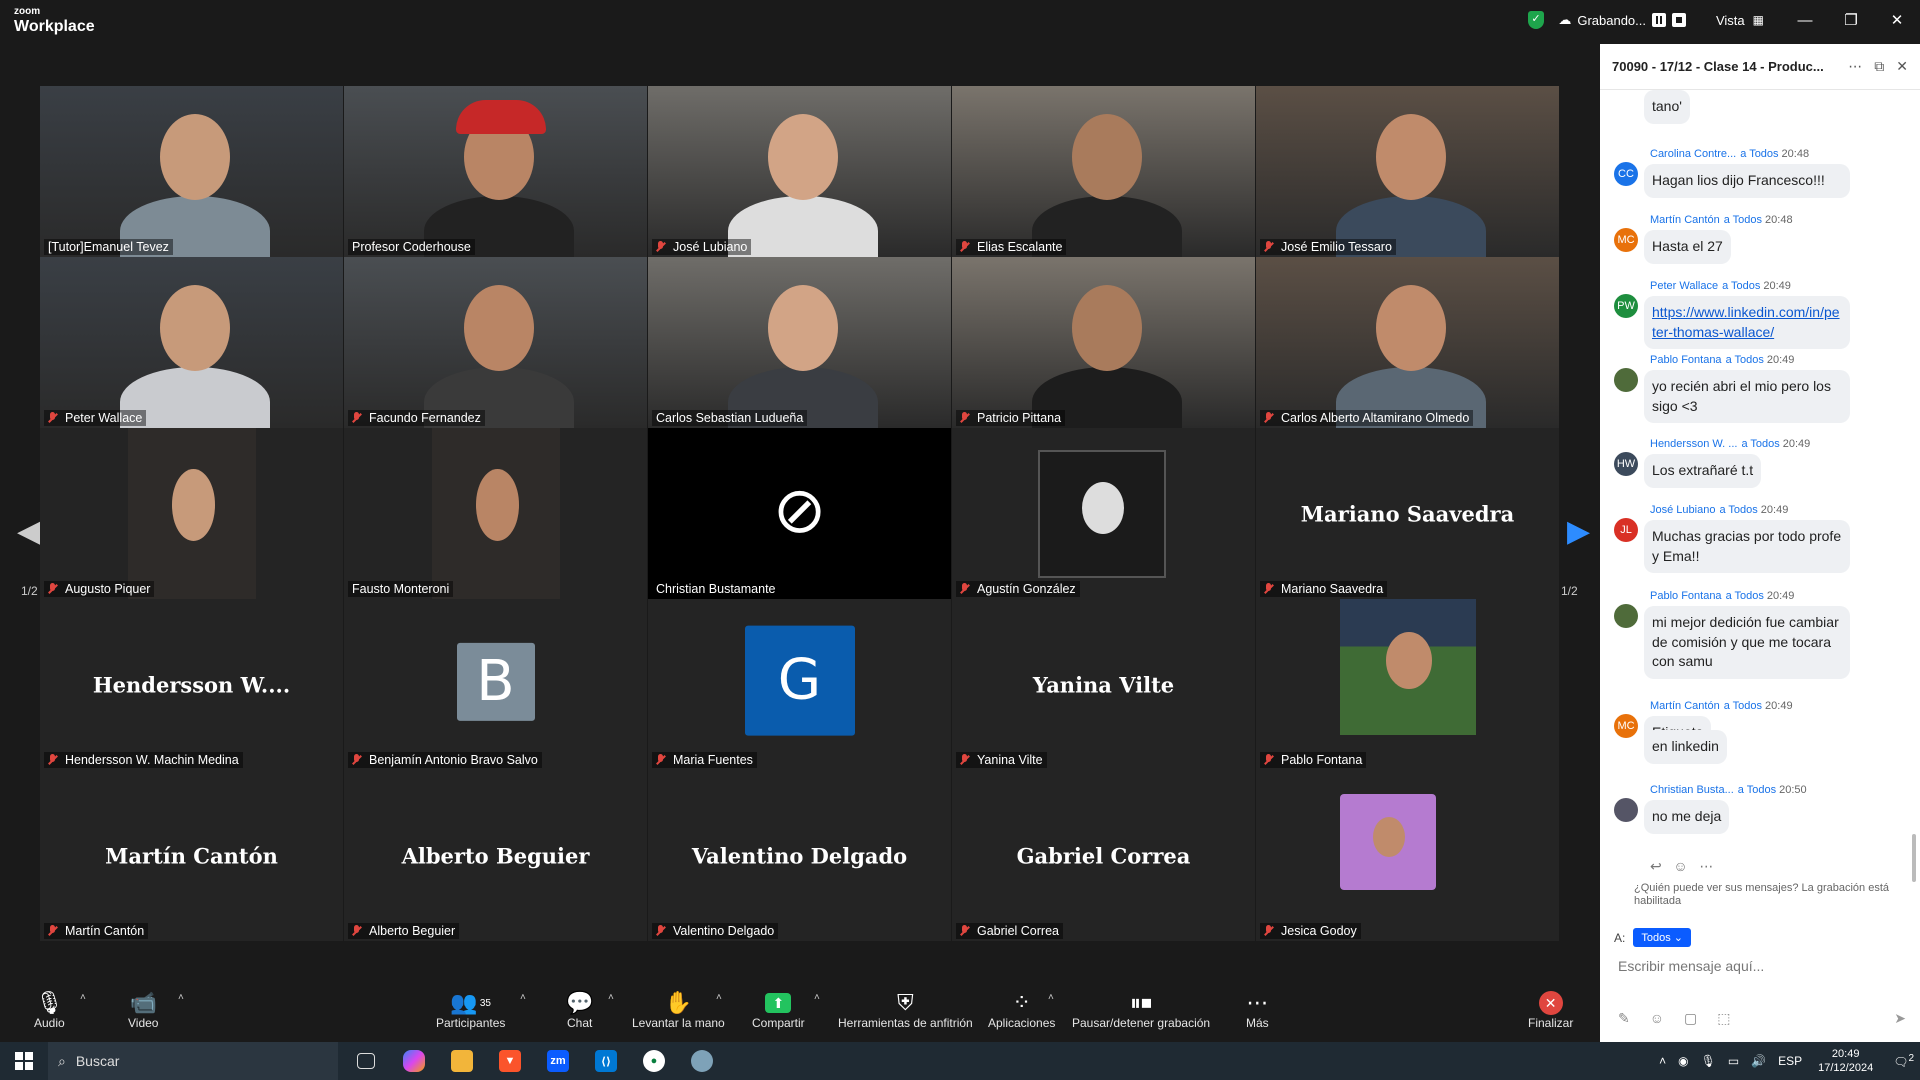 Image resolution: width=1920 pixels, height=1080 pixels. Describe the element at coordinates (1747, 181) in the screenshot. I see `message-bubble: Hagan lios dijo Francesco!!!` at that location.